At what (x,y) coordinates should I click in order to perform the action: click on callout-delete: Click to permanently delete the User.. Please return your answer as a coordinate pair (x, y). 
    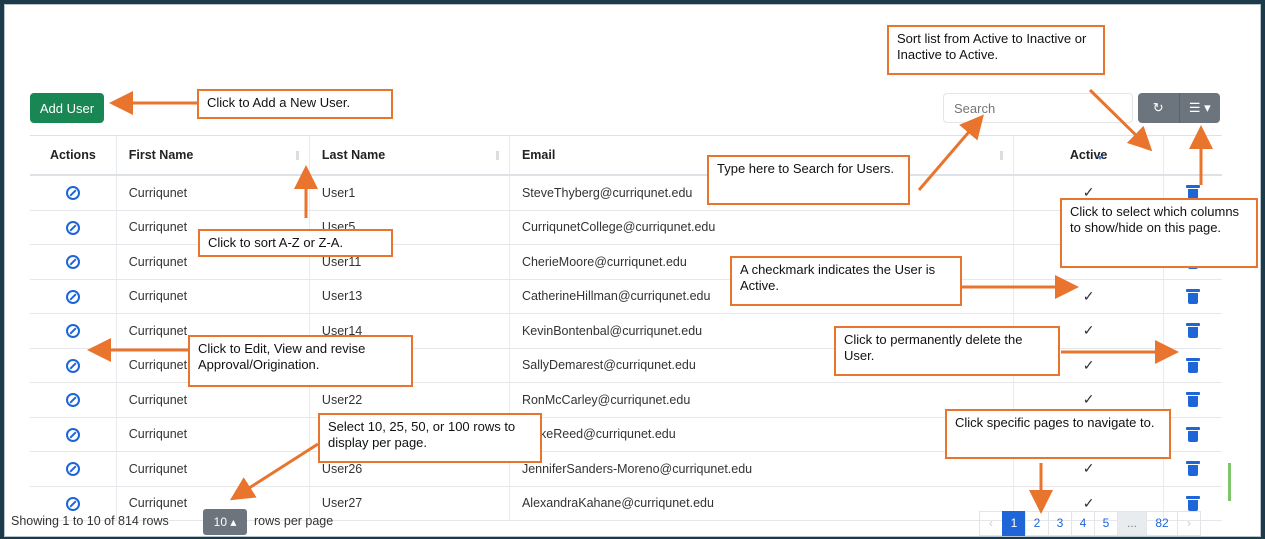
    Looking at the image, I should click on (947, 351).